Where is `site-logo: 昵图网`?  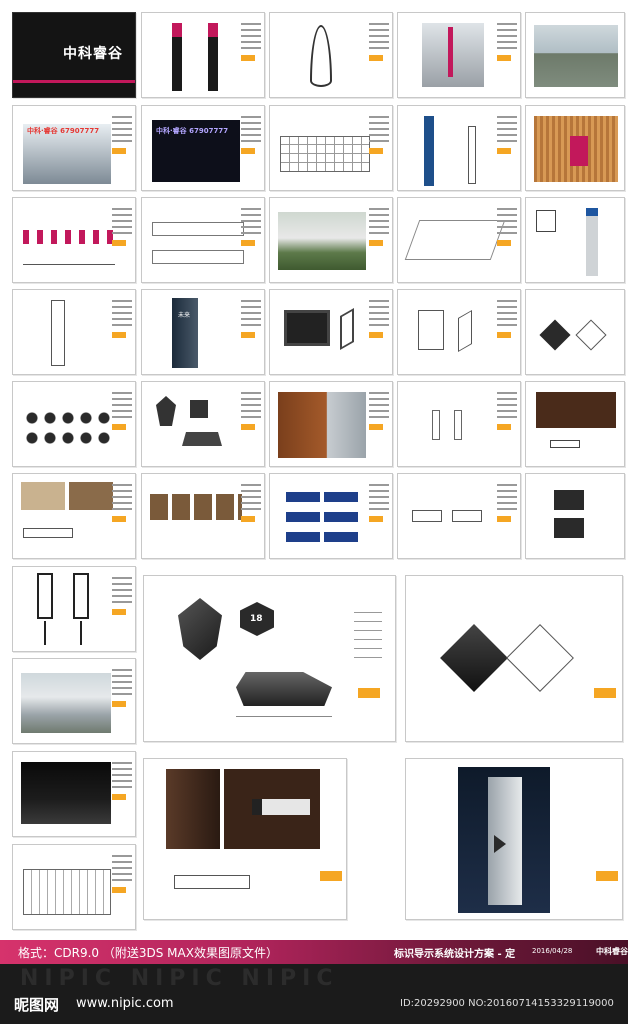 site-logo: 昵图网 is located at coordinates (36, 1004).